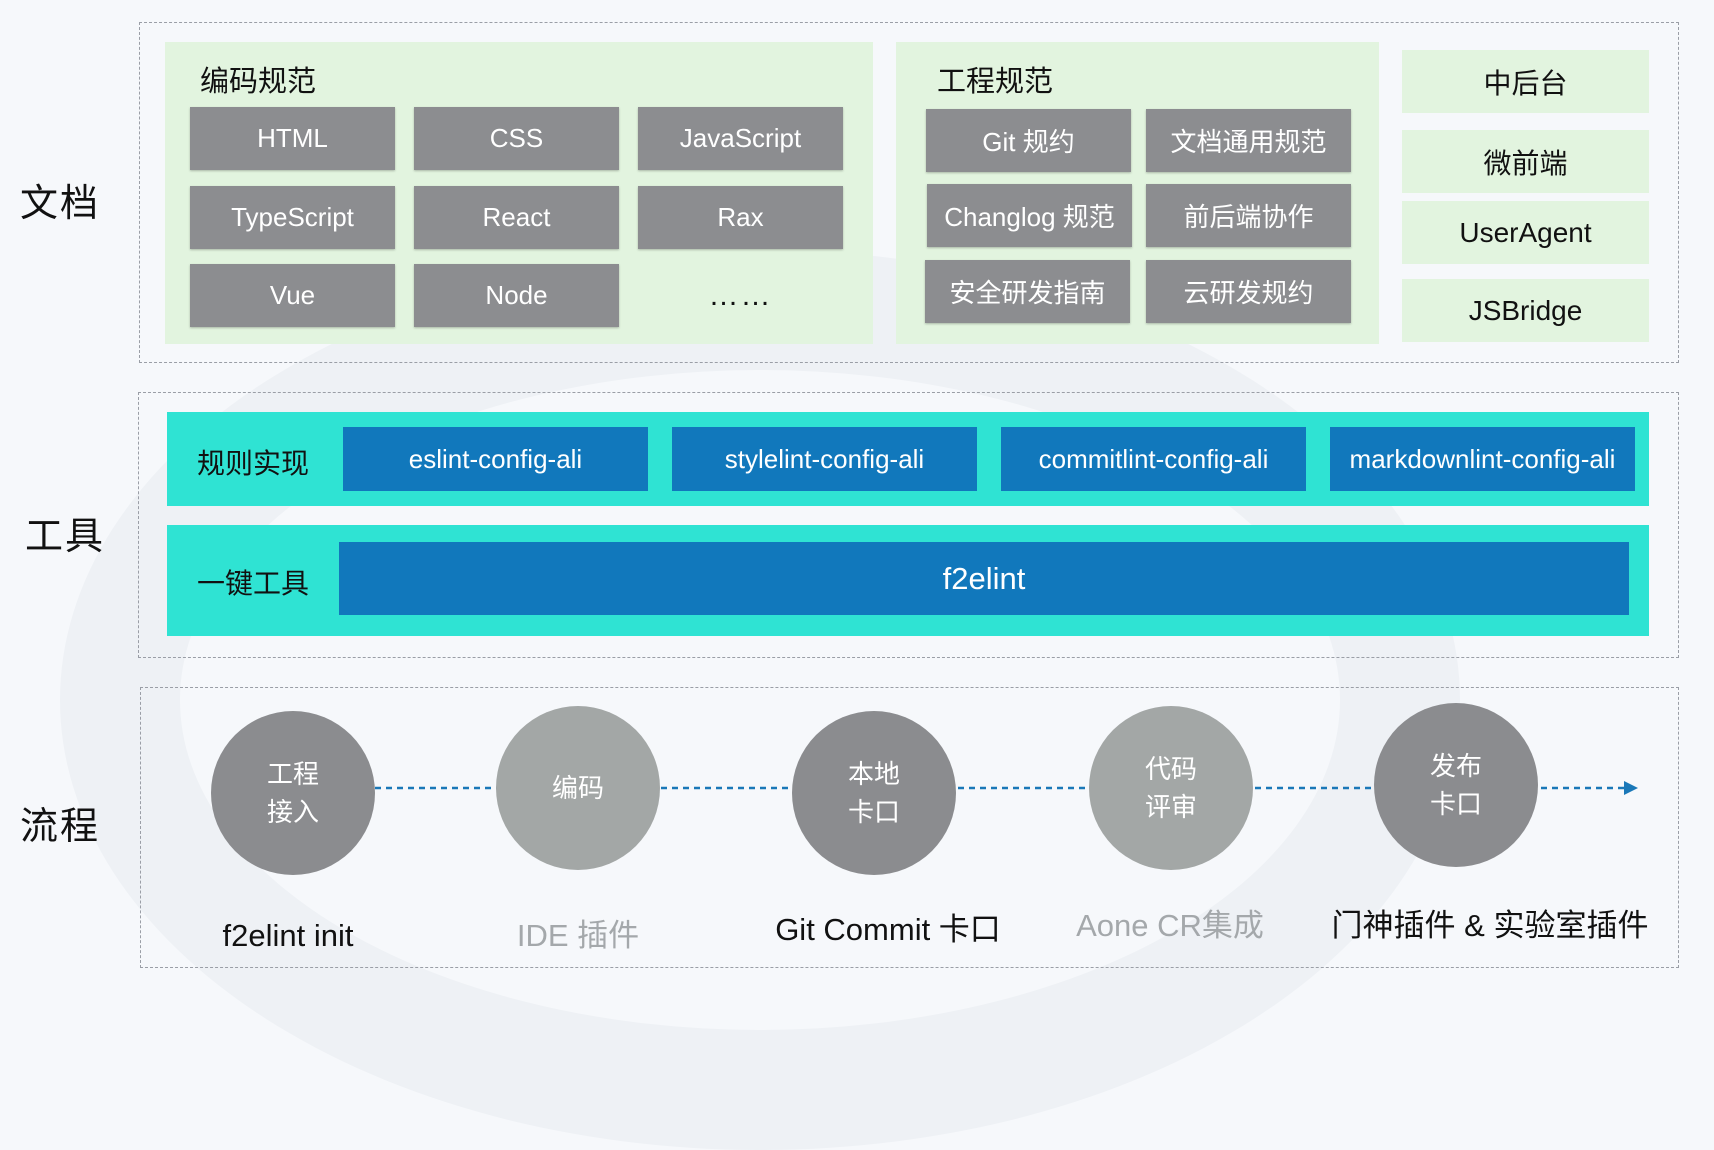 The width and height of the screenshot is (1714, 1150). Describe the element at coordinates (293, 793) in the screenshot. I see `step-circle-onboarding: 工程 接入` at that location.